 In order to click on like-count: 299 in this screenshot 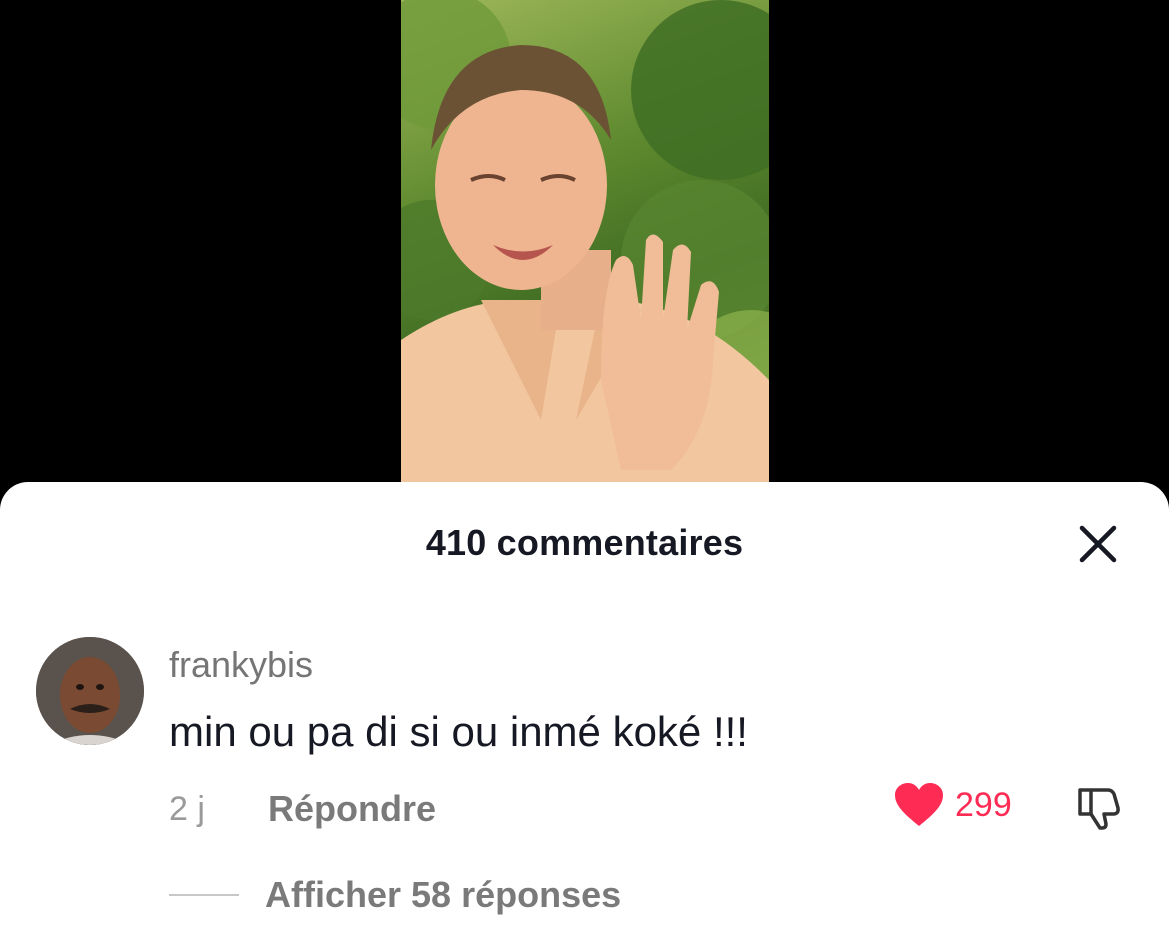, I will do `click(983, 804)`.